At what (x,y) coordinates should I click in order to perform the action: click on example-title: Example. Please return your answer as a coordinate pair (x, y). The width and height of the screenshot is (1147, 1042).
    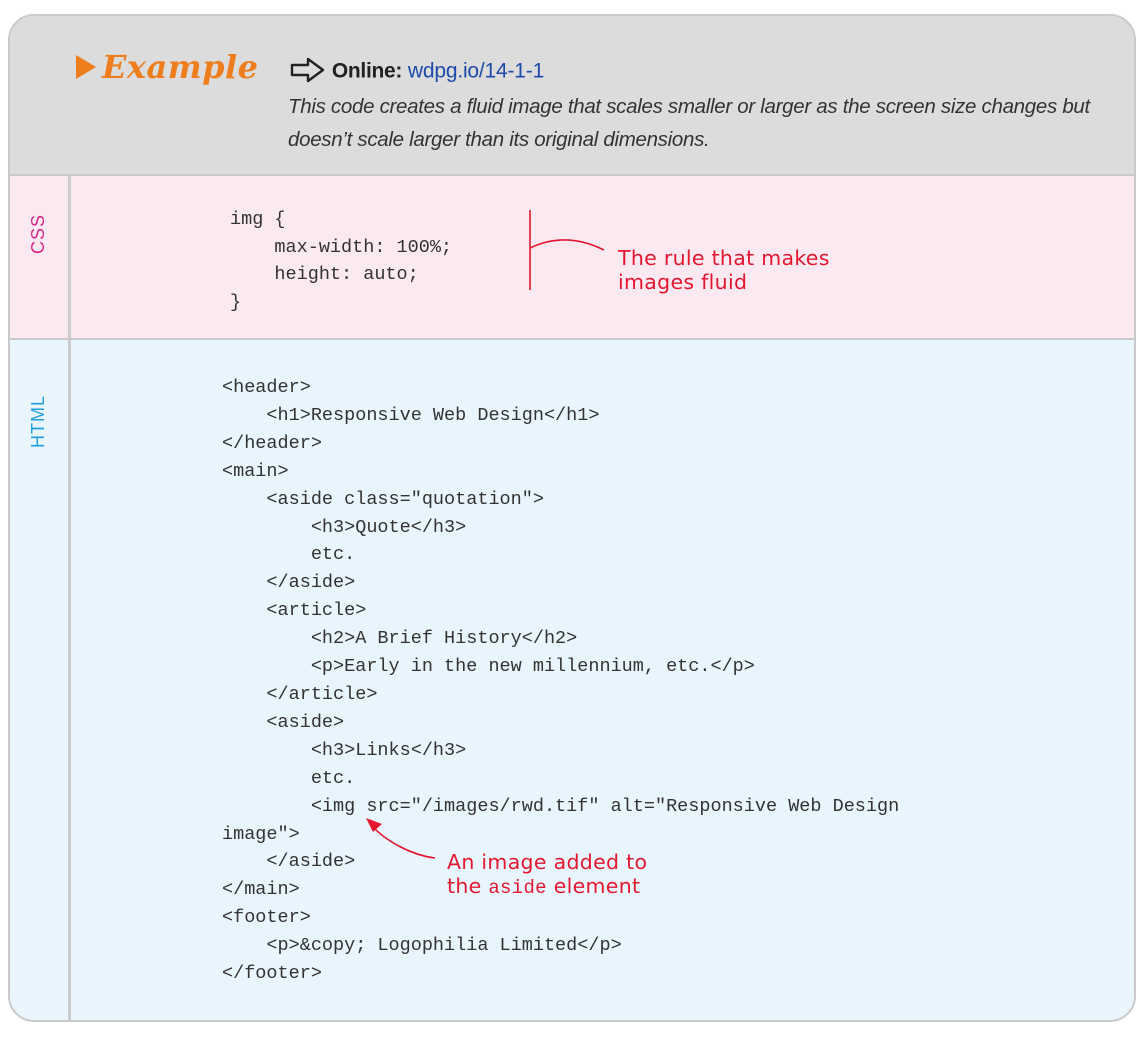
    Looking at the image, I should click on (167, 67).